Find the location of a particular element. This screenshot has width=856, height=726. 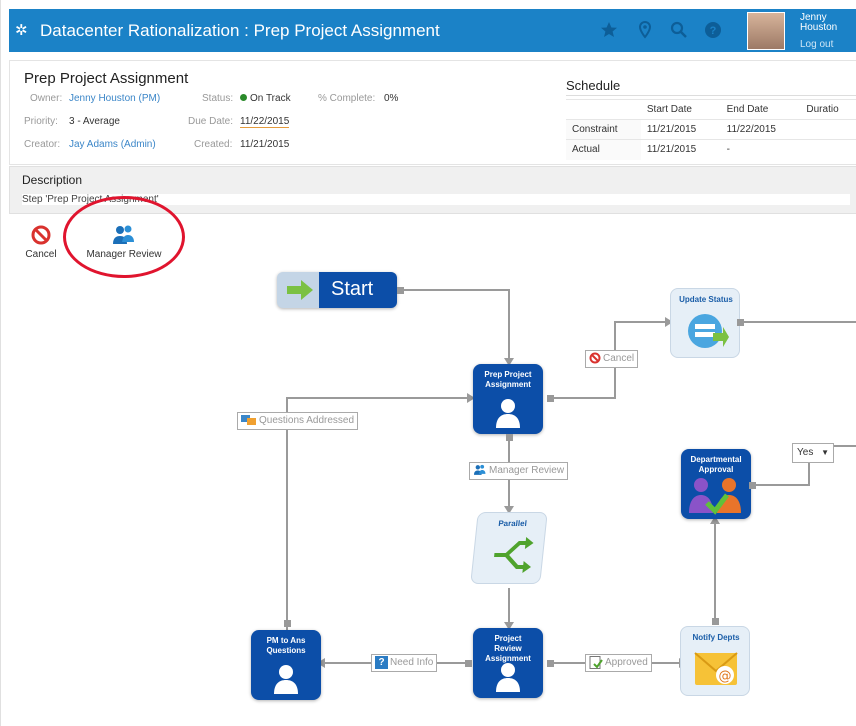

parallel-node: Parallel is located at coordinates (509, 548).